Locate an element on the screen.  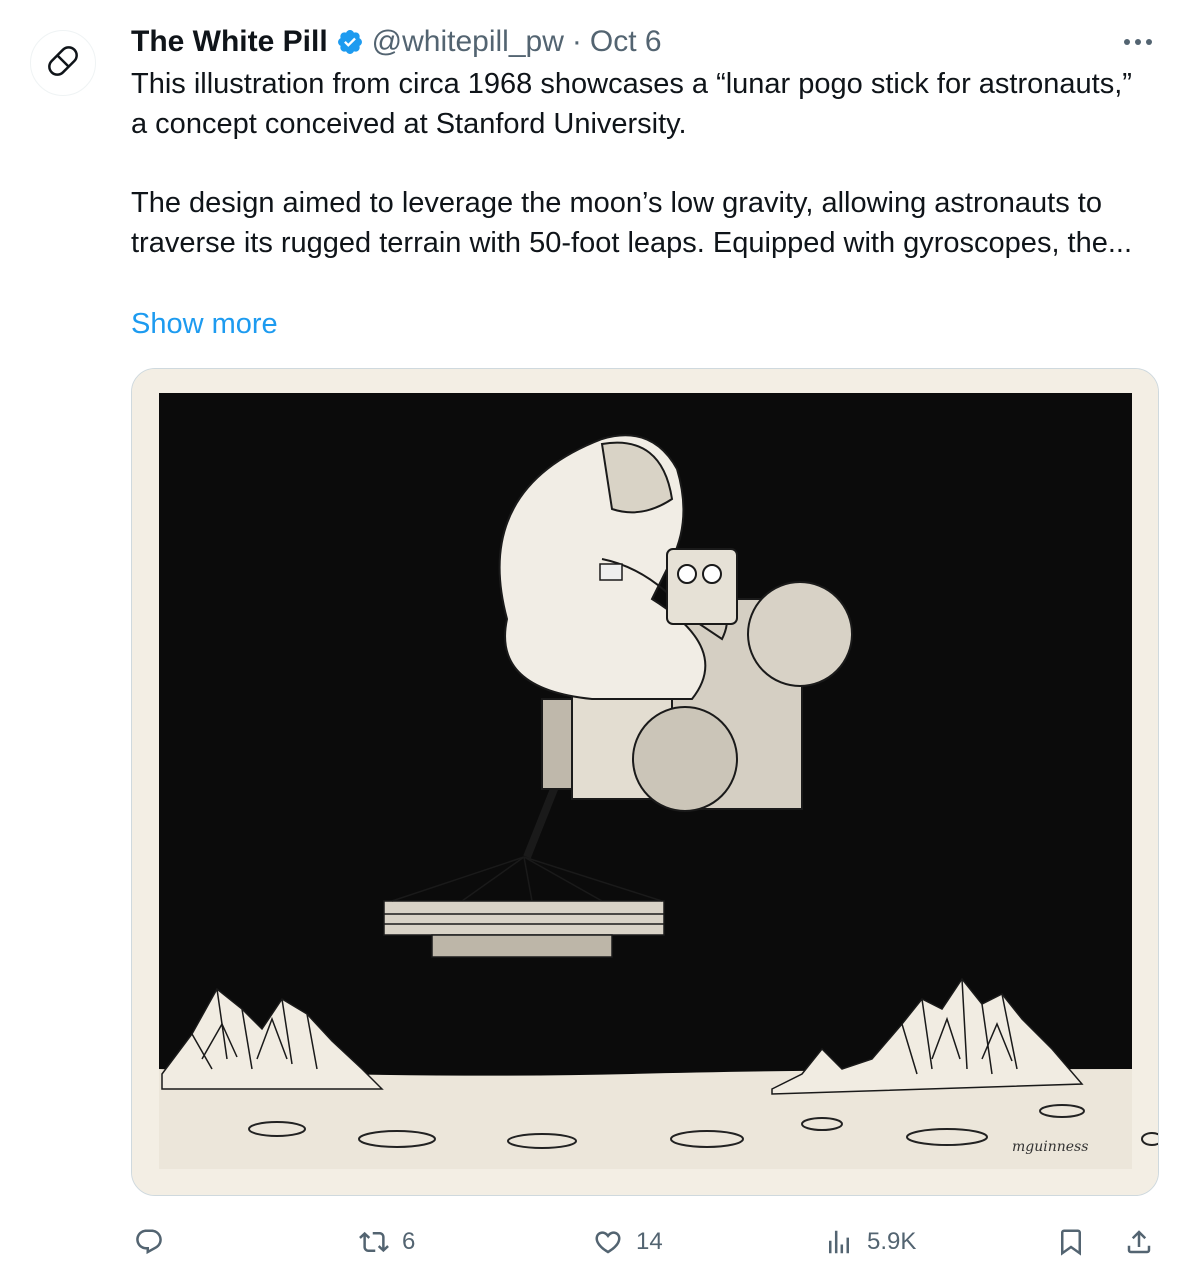
like-button: 14 is located at coordinates (626, 1242).